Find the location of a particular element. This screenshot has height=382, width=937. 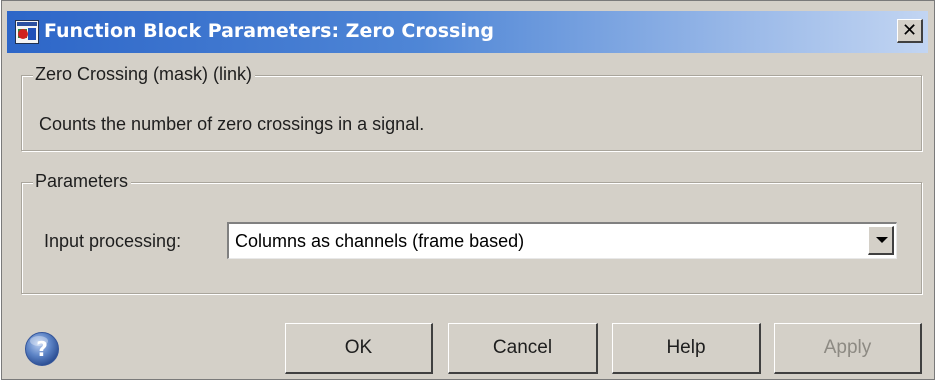

chevron-down-icon is located at coordinates (882, 240).